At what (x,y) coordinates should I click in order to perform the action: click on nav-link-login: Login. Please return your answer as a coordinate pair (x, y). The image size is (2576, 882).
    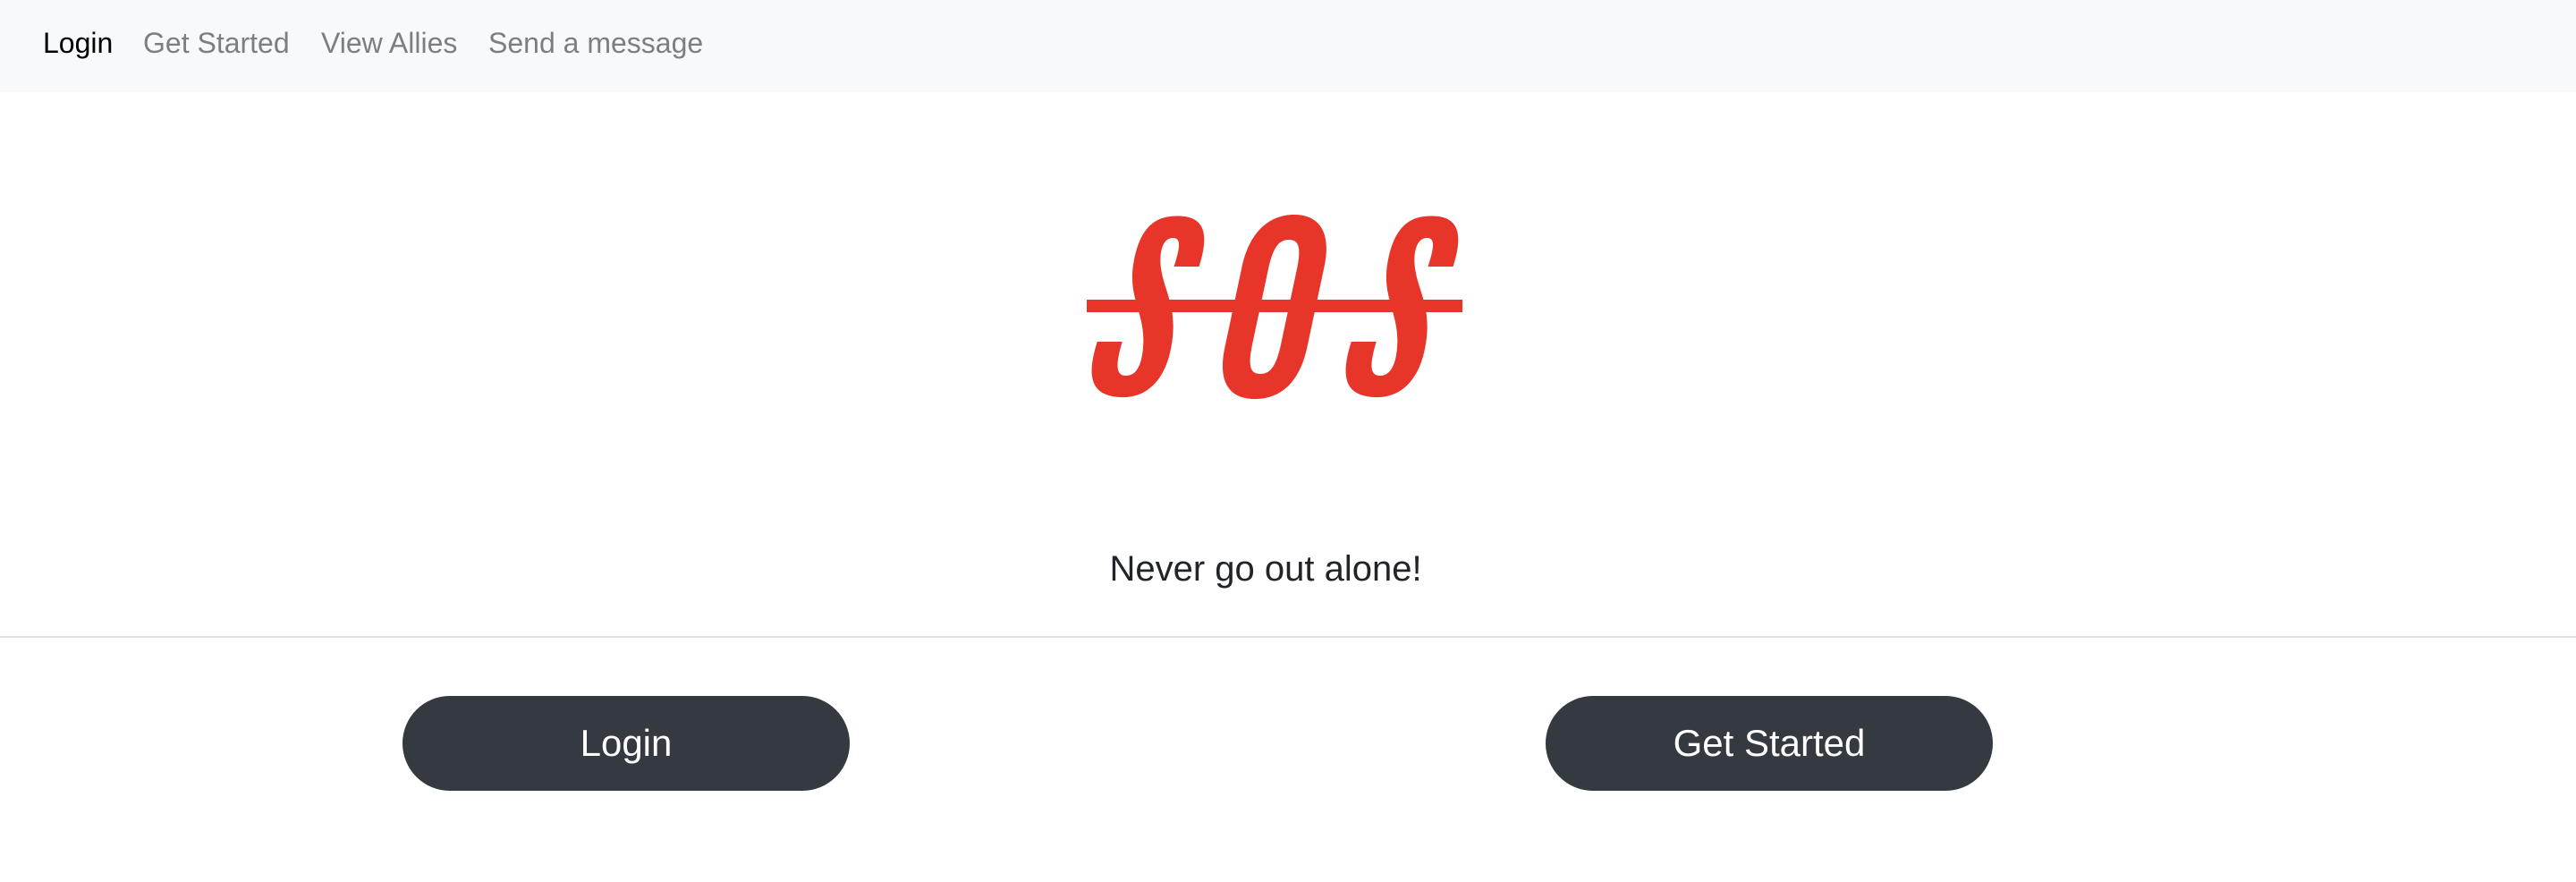
    Looking at the image, I should click on (78, 43).